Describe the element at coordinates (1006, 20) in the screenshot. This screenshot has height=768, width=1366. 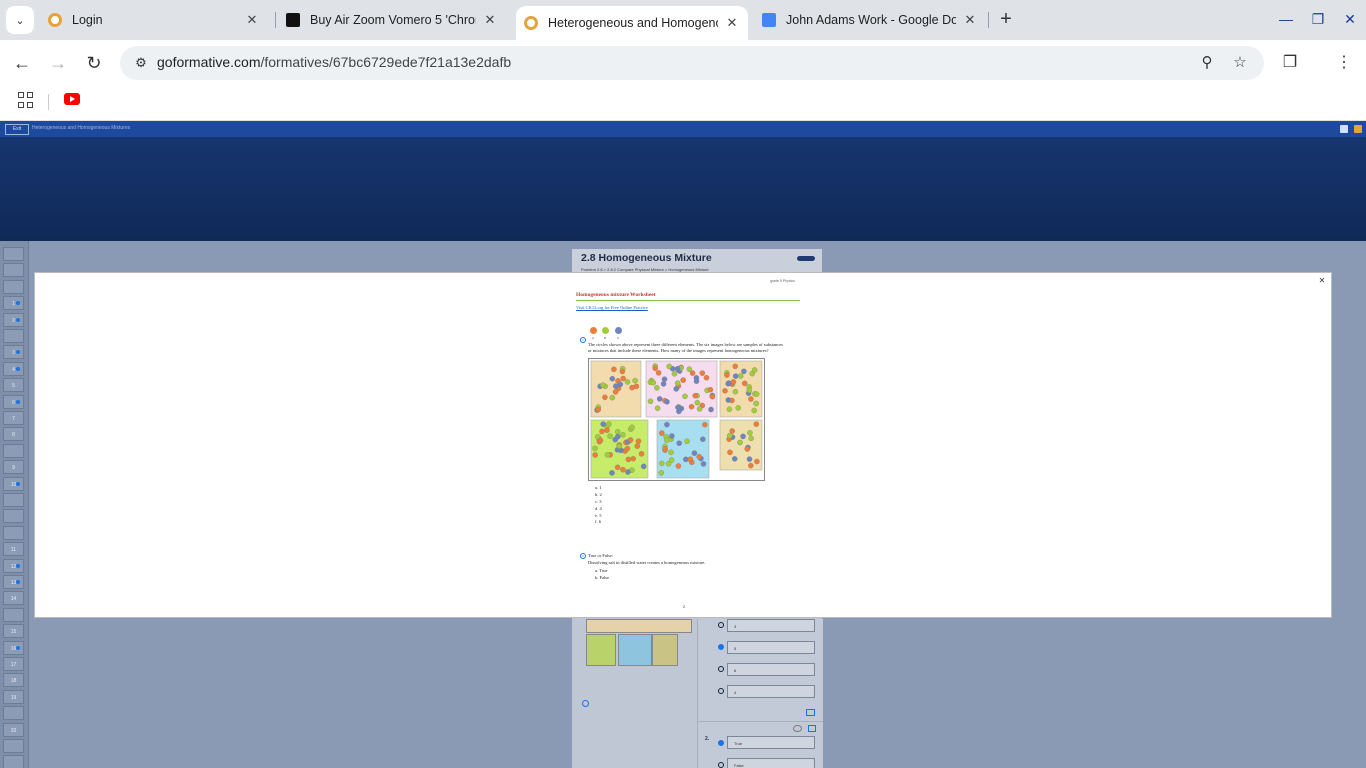
I see `new-tab-button: +` at that location.